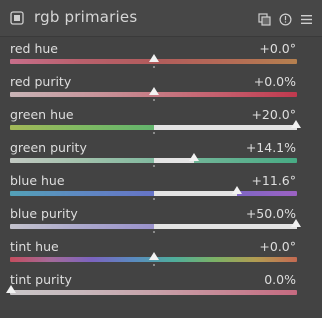  I want to click on slider-value: 0.0%, so click(280, 279).